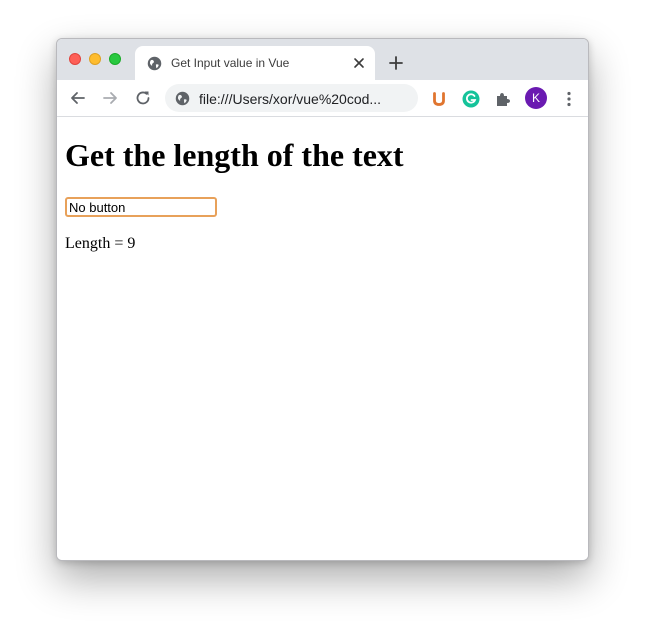 This screenshot has width=645, height=635. What do you see at coordinates (75, 59) in the screenshot?
I see `close-window-button` at bounding box center [75, 59].